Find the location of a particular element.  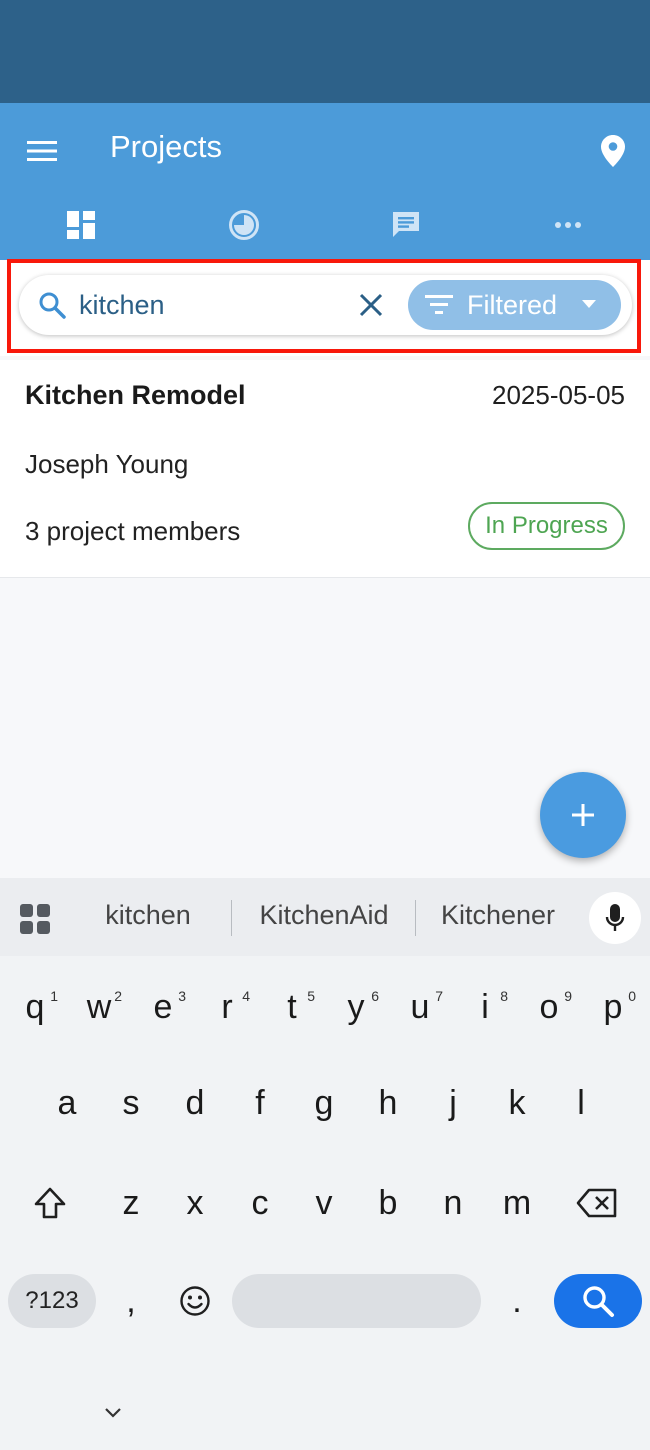

hamburger-menu-icon is located at coordinates (42, 151).